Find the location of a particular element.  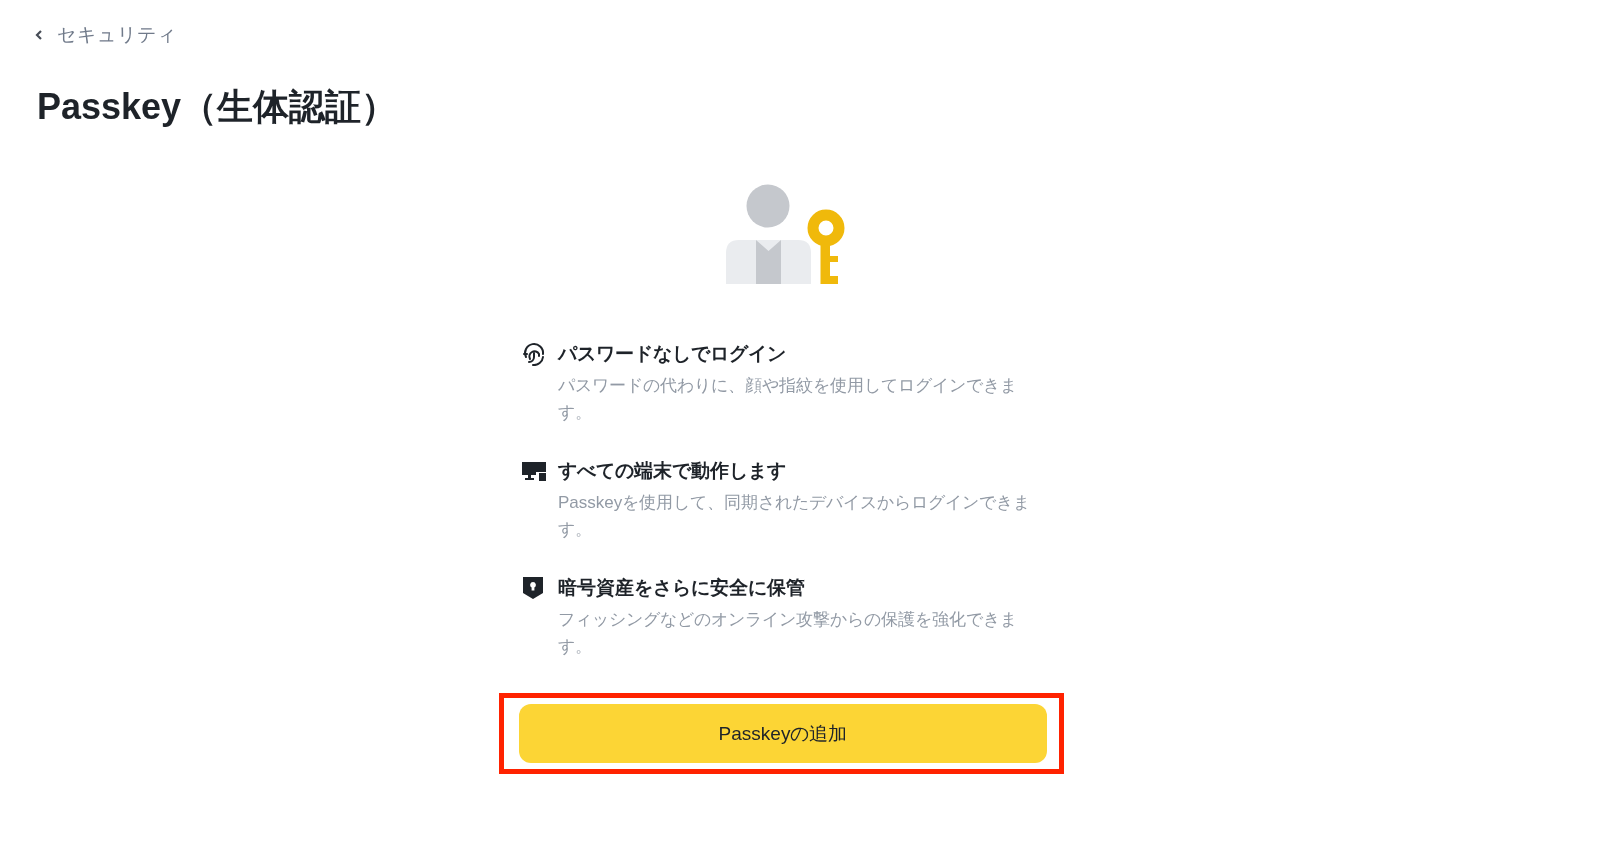

add-passkey-button: Passkeyの追加 is located at coordinates (783, 733).